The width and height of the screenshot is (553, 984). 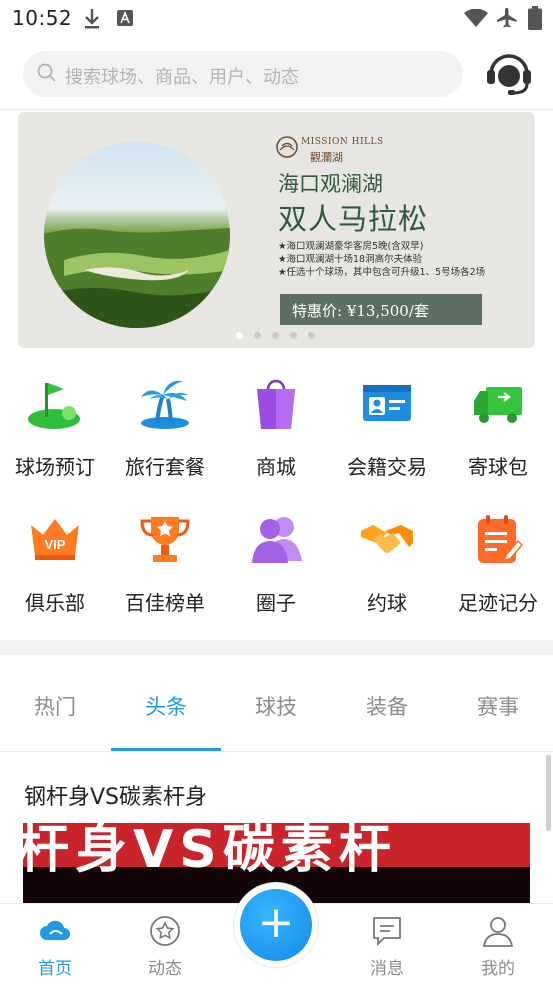 What do you see at coordinates (276, 603) in the screenshot?
I see `feature-label: 圈子` at bounding box center [276, 603].